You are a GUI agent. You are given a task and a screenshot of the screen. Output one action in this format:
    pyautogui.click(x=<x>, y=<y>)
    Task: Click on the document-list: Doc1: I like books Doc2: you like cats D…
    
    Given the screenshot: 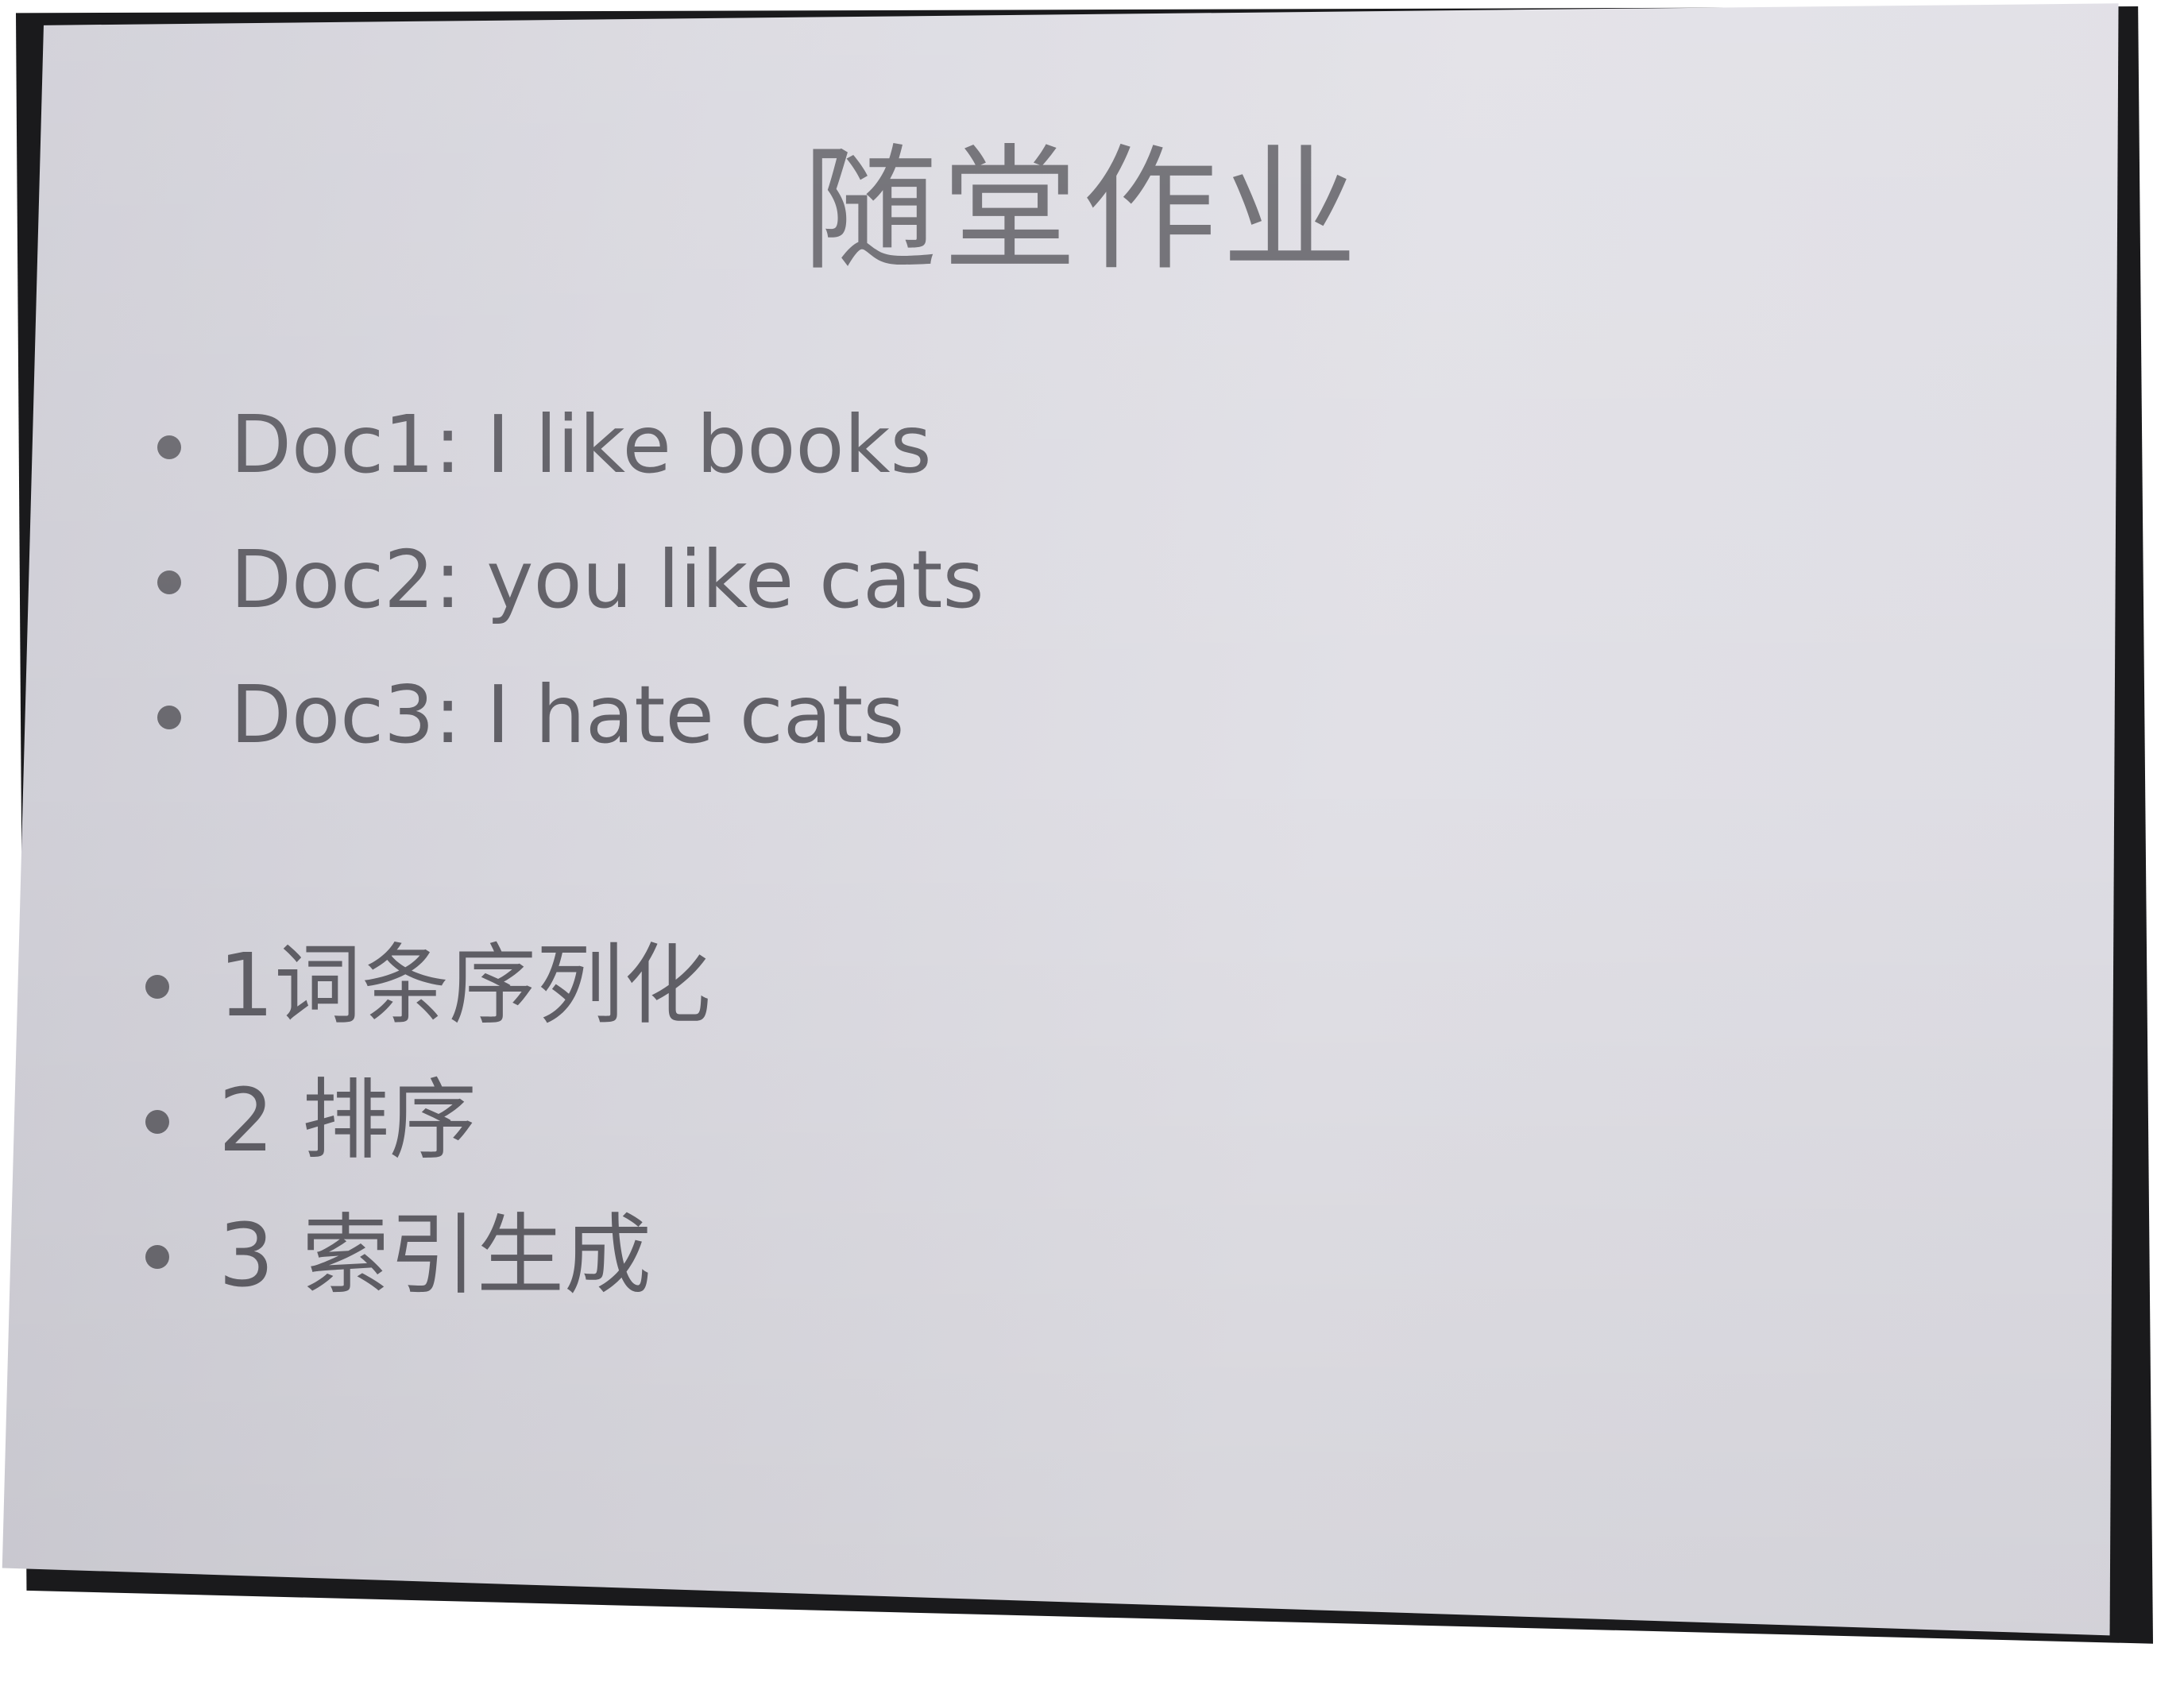 What is the action you would take?
    pyautogui.click(x=570, y=608)
    